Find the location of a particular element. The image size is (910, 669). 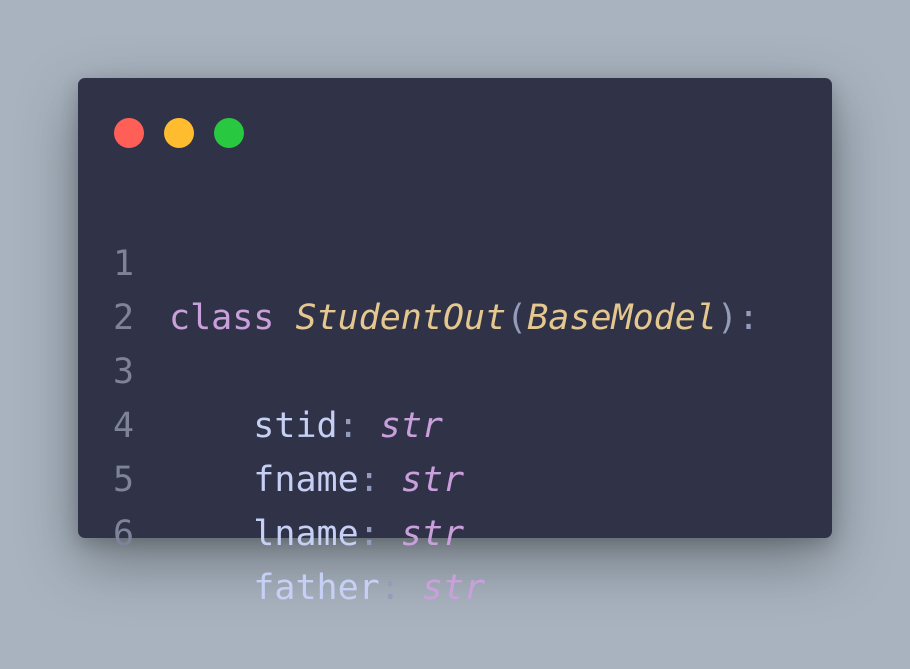

code-text: father: str is located at coordinates (327, 588).